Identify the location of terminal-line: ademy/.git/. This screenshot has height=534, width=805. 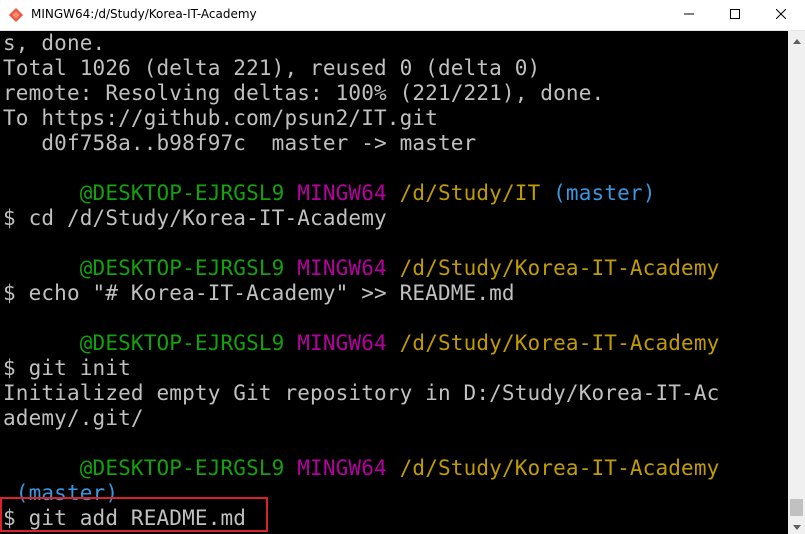
(73, 418).